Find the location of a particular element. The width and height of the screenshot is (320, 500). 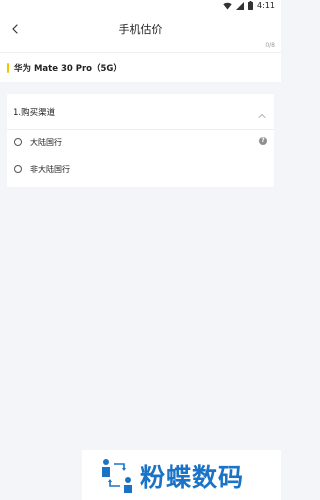

progress-area: 0/8 is located at coordinates (140, 47).